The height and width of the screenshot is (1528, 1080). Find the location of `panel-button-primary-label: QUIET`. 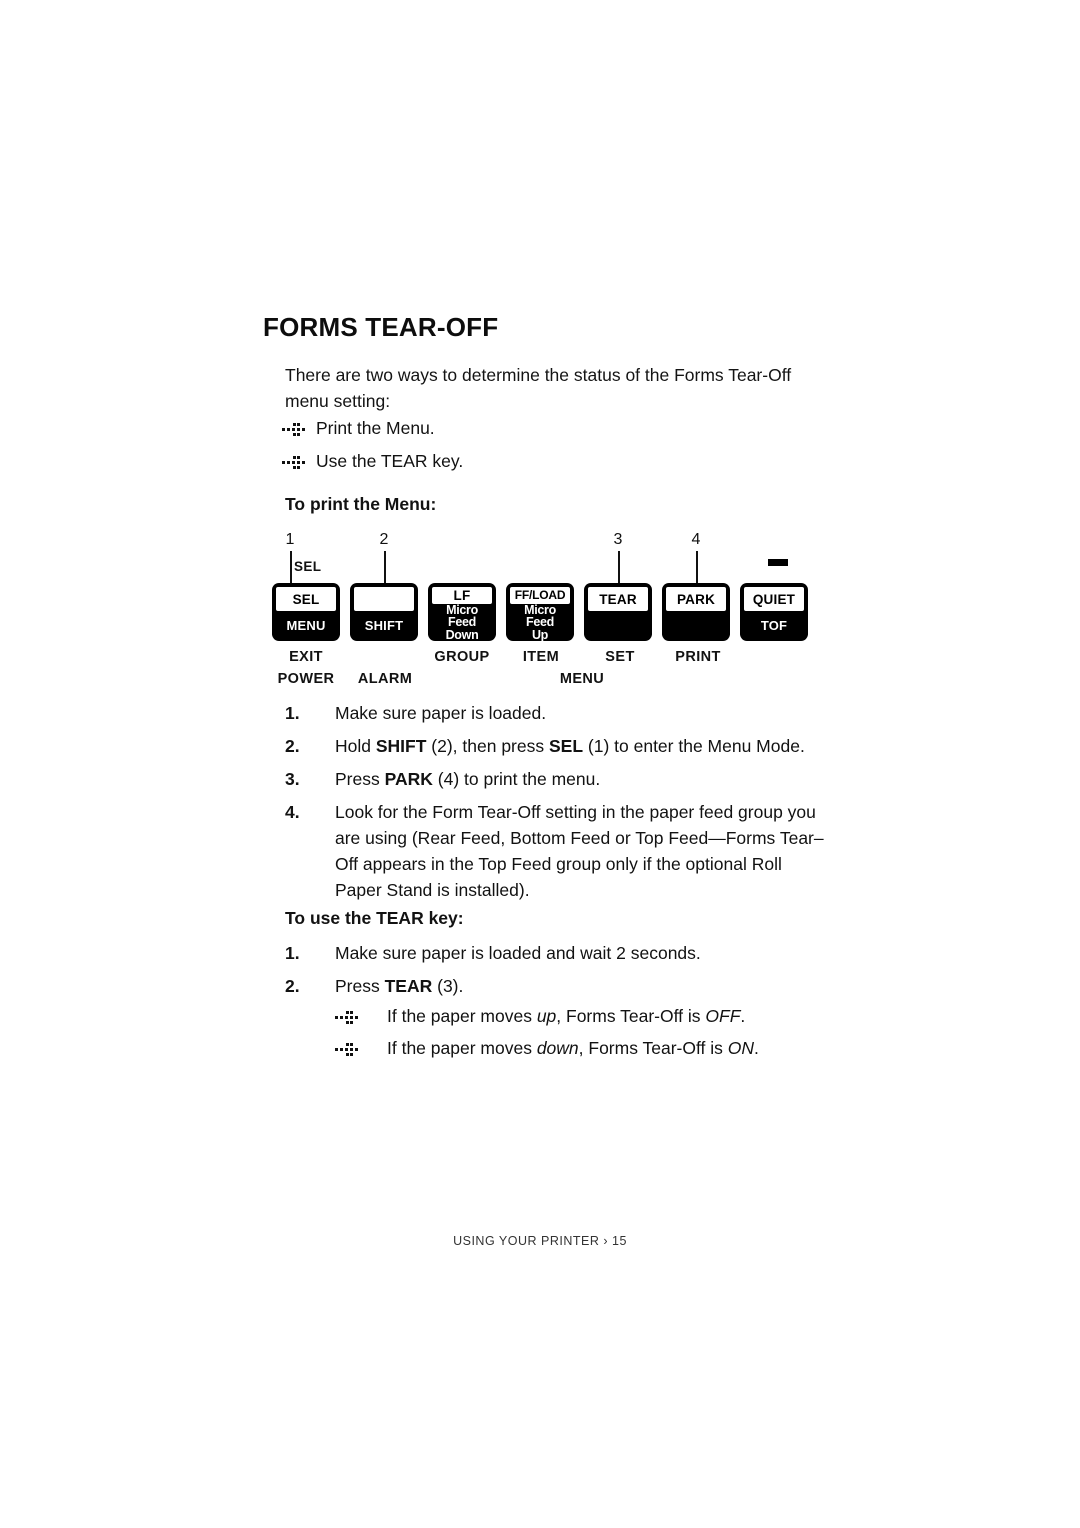

panel-button-primary-label: QUIET is located at coordinates (774, 599).